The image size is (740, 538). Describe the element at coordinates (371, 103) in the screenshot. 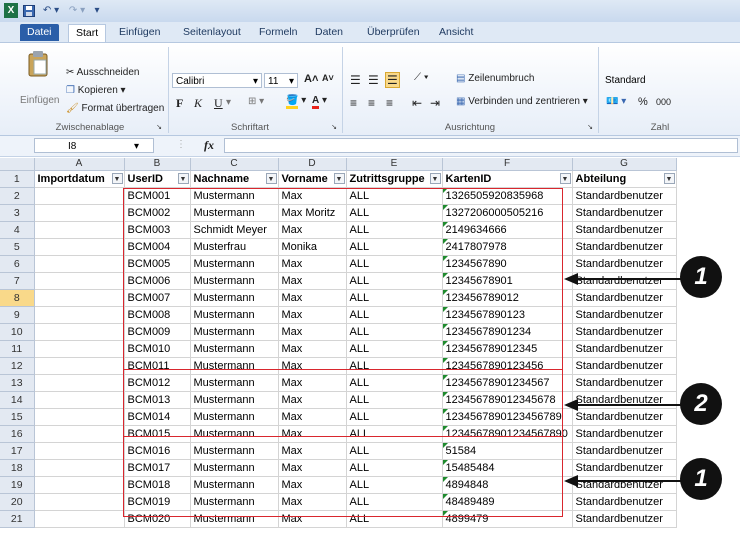

I see `align-center-icon: ≡` at that location.